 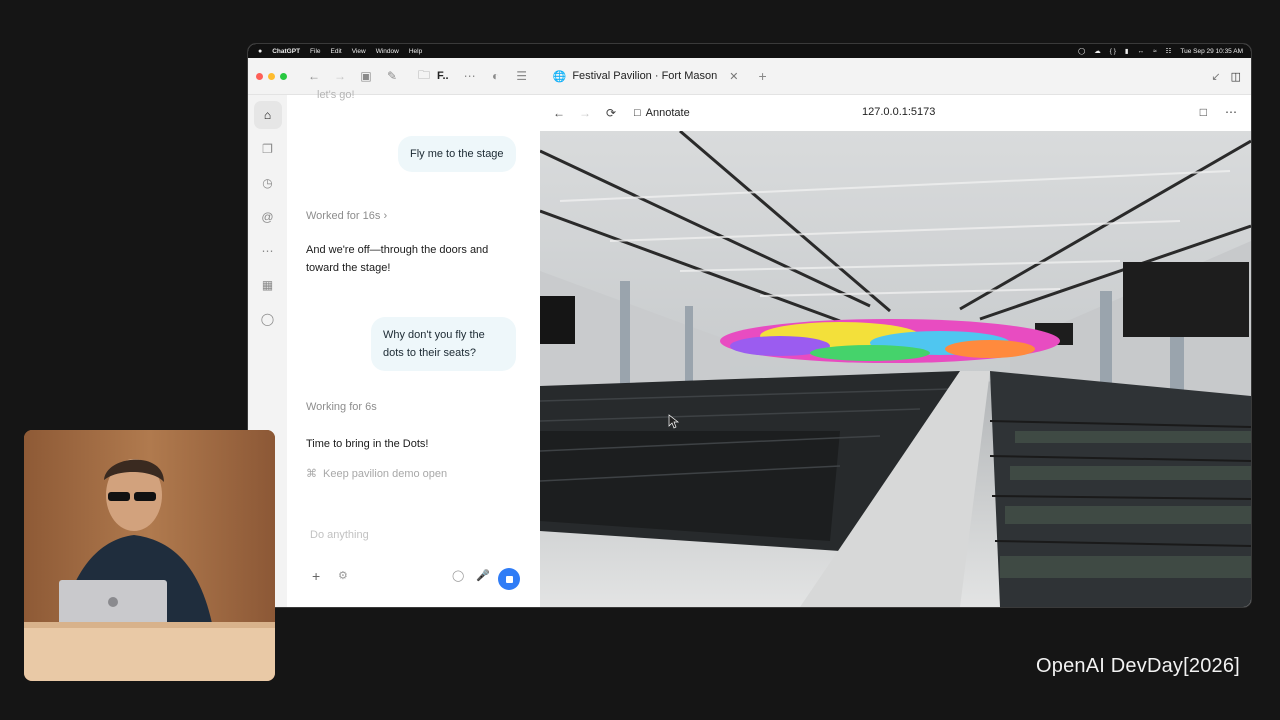 What do you see at coordinates (611, 113) in the screenshot?
I see `reload-icon: ⟳` at bounding box center [611, 113].